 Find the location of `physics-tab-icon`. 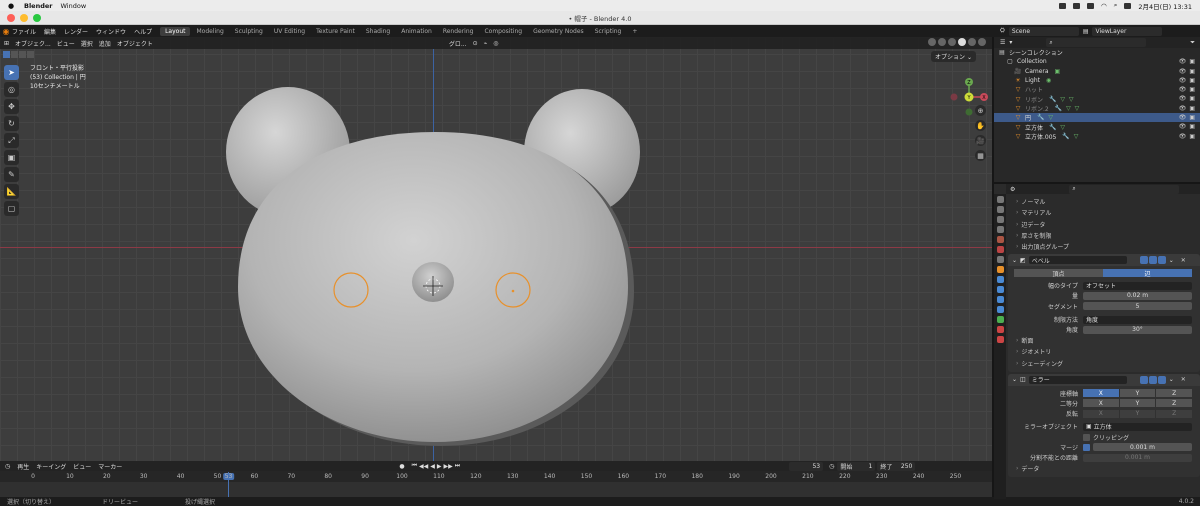

physics-tab-icon is located at coordinates (1000, 299).